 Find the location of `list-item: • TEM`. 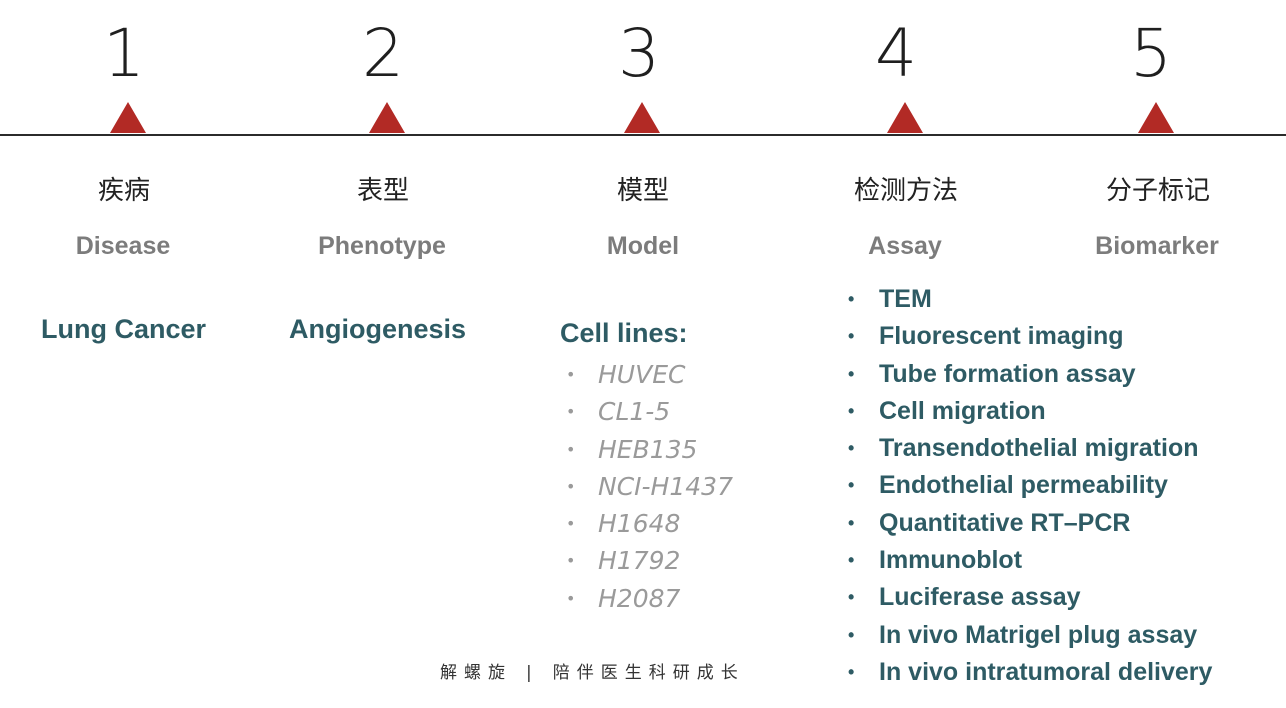

list-item: • TEM is located at coordinates (1029, 299).